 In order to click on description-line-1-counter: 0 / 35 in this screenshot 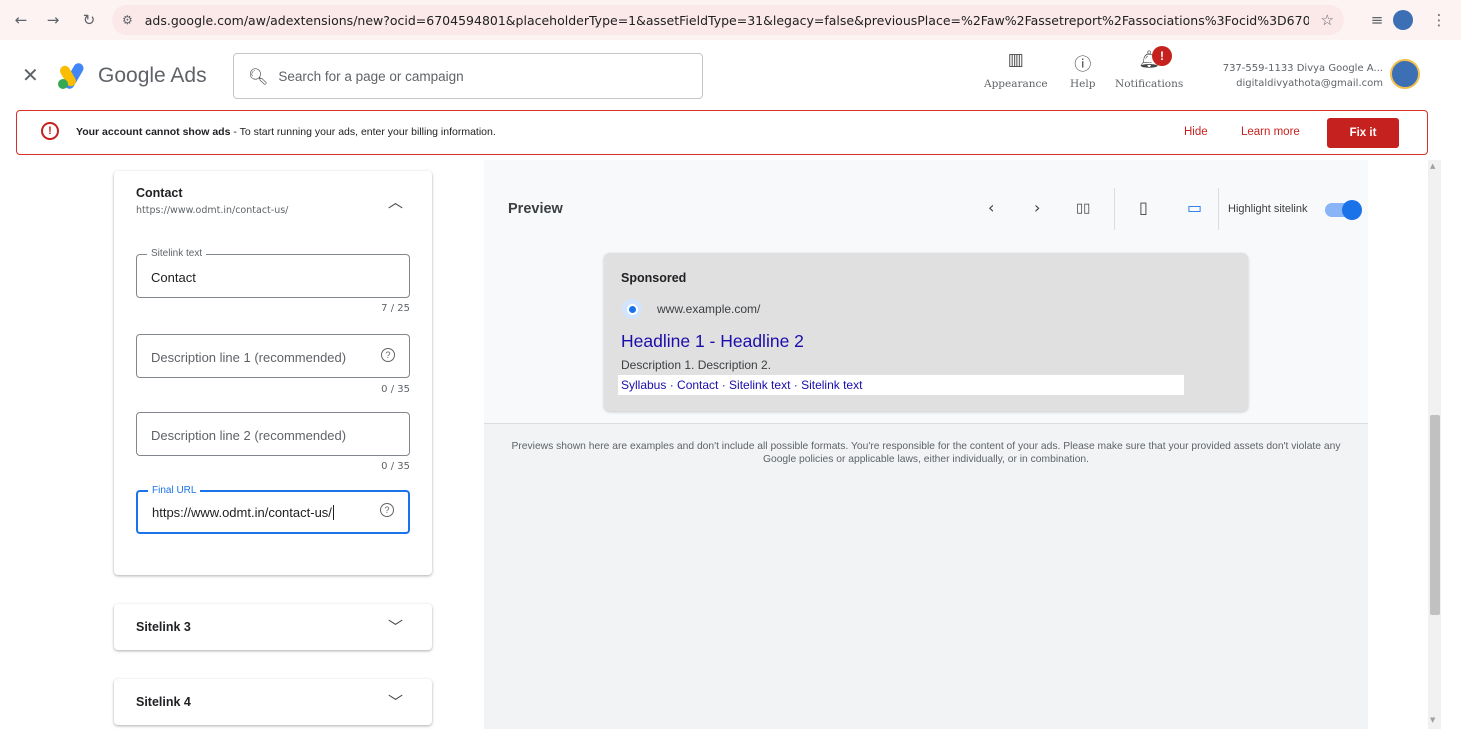, I will do `click(395, 389)`.